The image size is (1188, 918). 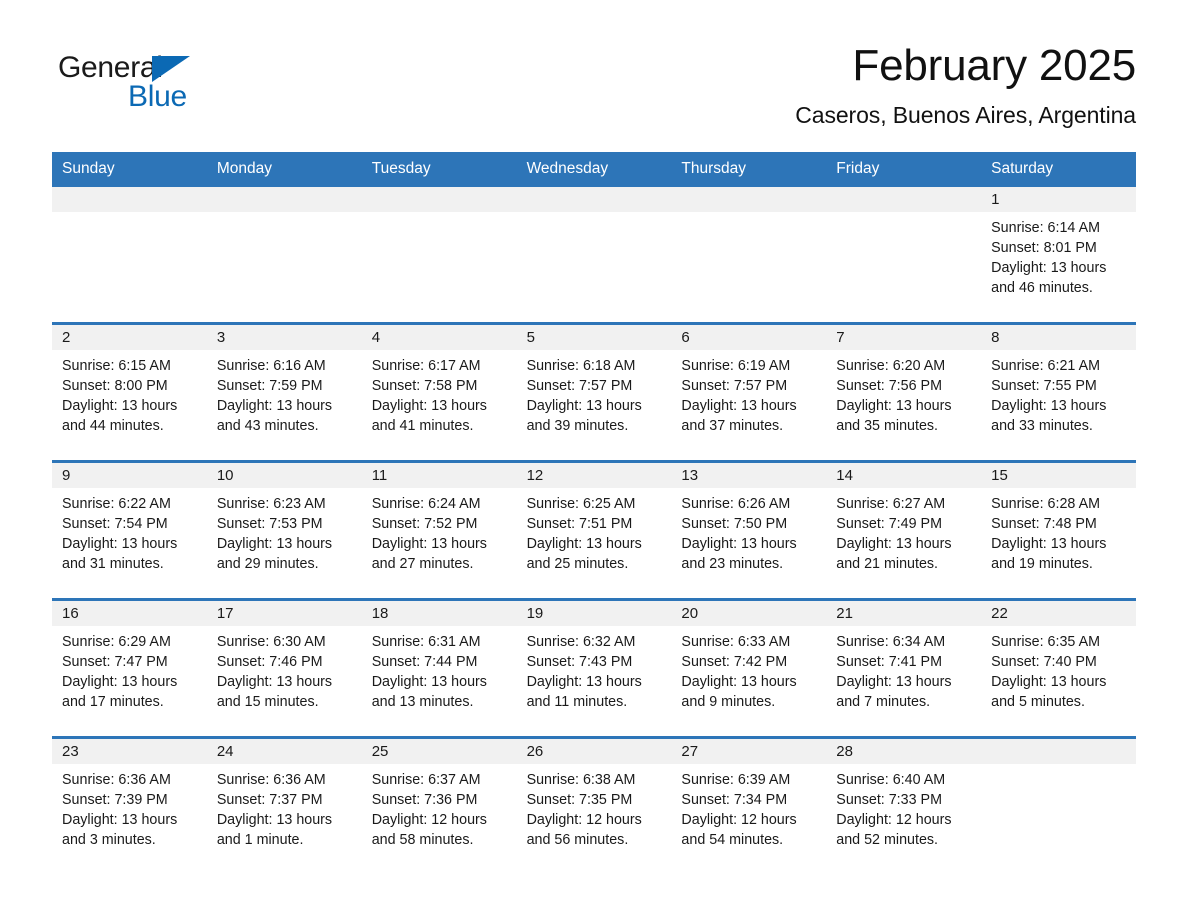 I want to click on weekday-header-thursday: Thursday, so click(x=714, y=168).